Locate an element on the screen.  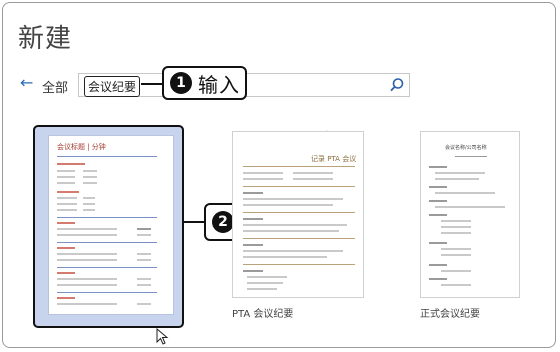
step-number-badge: 1 is located at coordinates (181, 83).